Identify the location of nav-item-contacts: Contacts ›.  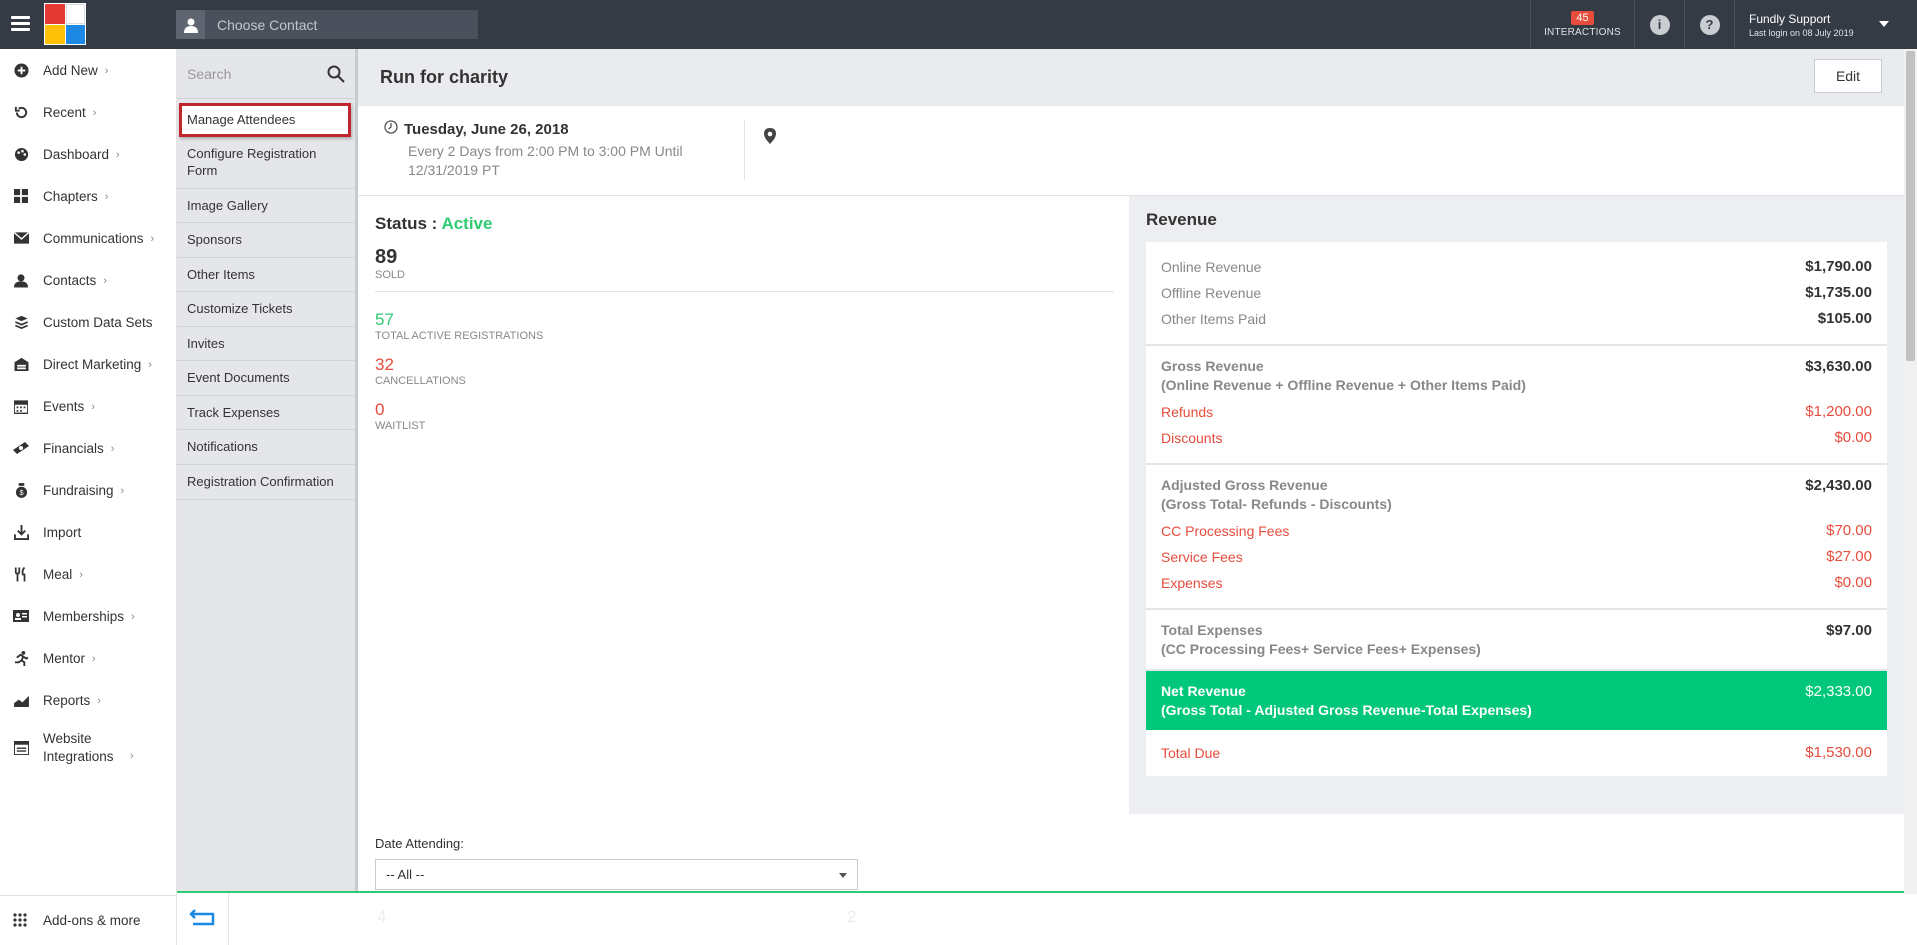
(88, 280).